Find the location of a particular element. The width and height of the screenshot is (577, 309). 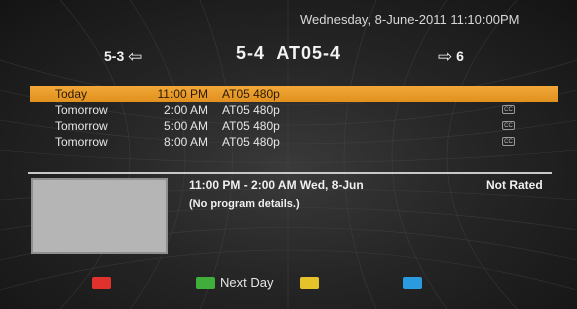

next-channel-button: ⇨ 6 is located at coordinates (451, 56).